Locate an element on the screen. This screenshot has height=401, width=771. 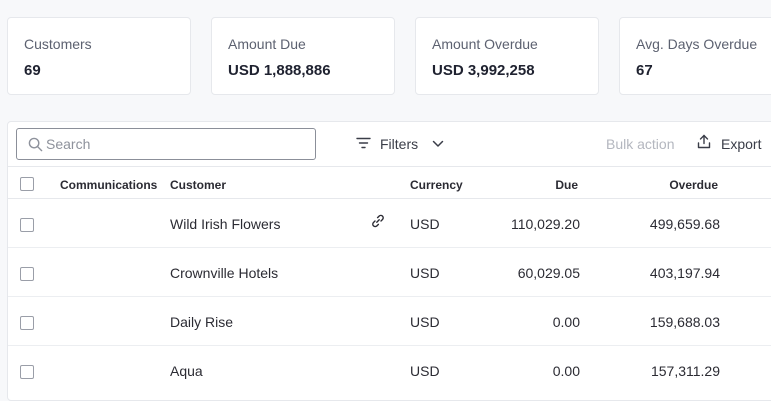
stat-card-amount-due: Amount Due USD 1,888,886 is located at coordinates (303, 56).